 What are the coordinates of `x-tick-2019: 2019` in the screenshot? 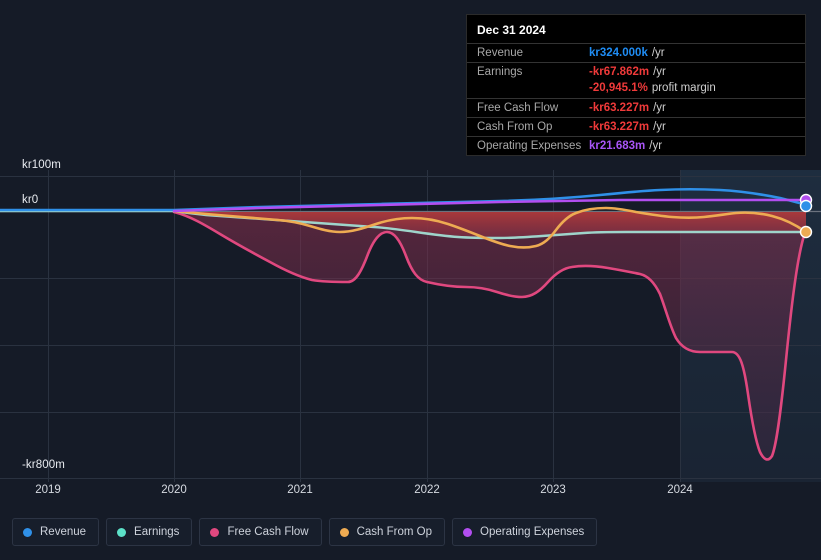 It's located at (48, 490).